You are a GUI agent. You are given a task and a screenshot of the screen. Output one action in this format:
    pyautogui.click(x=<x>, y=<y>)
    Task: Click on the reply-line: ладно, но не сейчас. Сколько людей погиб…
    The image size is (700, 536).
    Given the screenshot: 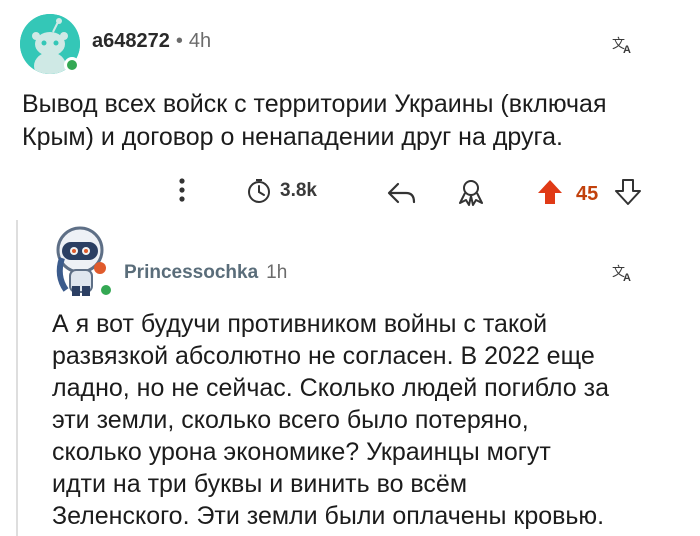 What is the action you would take?
    pyautogui.click(x=330, y=388)
    